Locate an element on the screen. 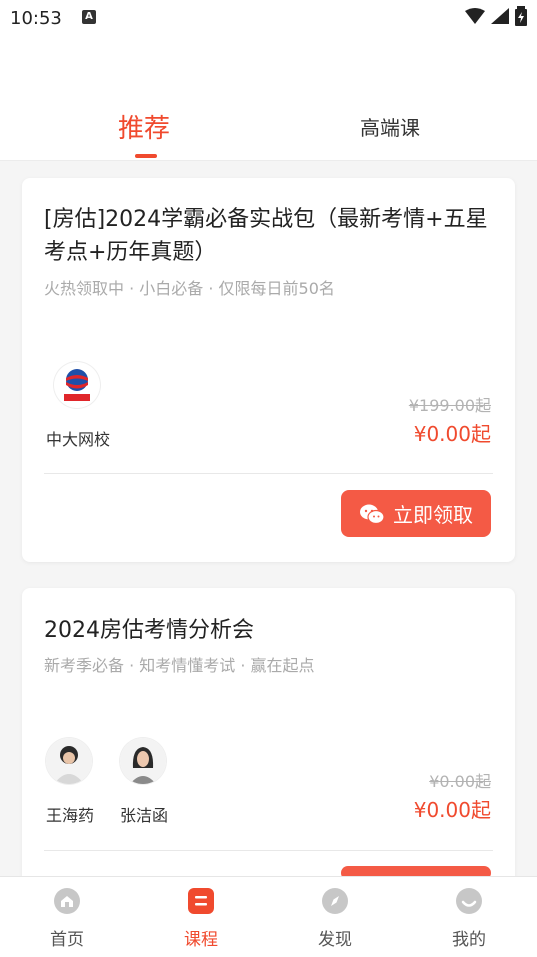 The width and height of the screenshot is (537, 957). teacher-name: 张洁函 is located at coordinates (144, 815).